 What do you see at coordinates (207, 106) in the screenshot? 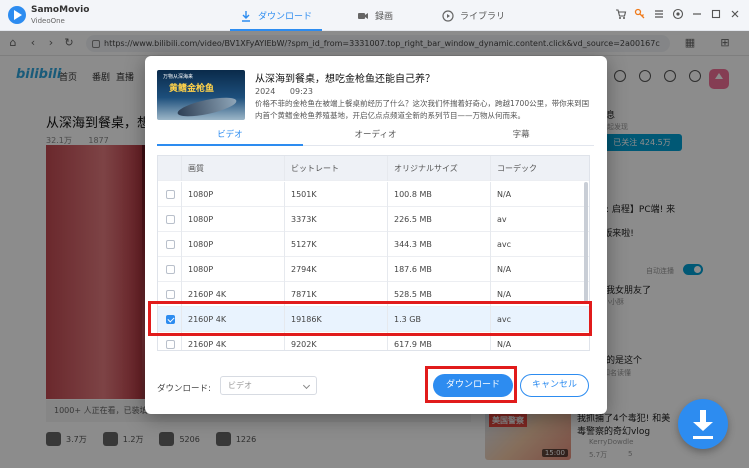
I see `tuna-image` at bounding box center [207, 106].